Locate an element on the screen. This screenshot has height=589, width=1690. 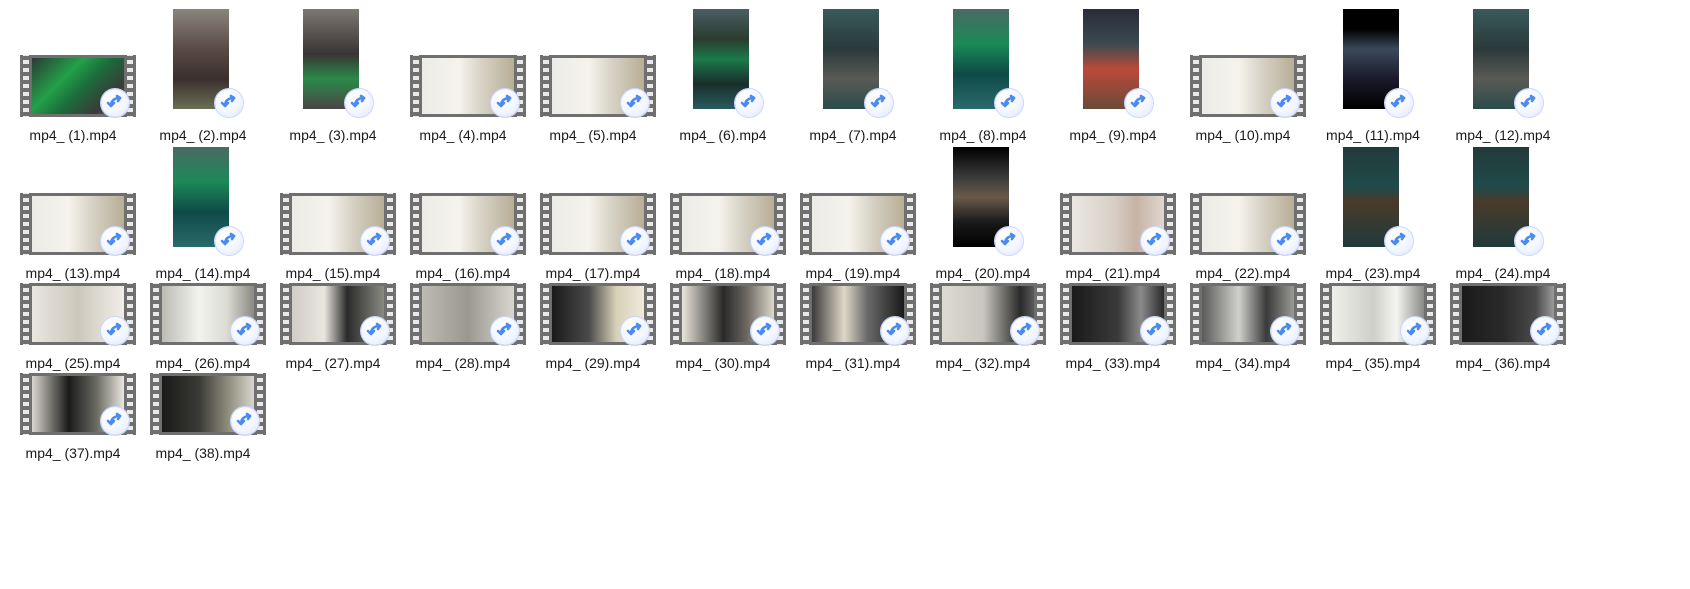
file-name-label: mp4_ (27).mp4 is located at coordinates (333, 363).